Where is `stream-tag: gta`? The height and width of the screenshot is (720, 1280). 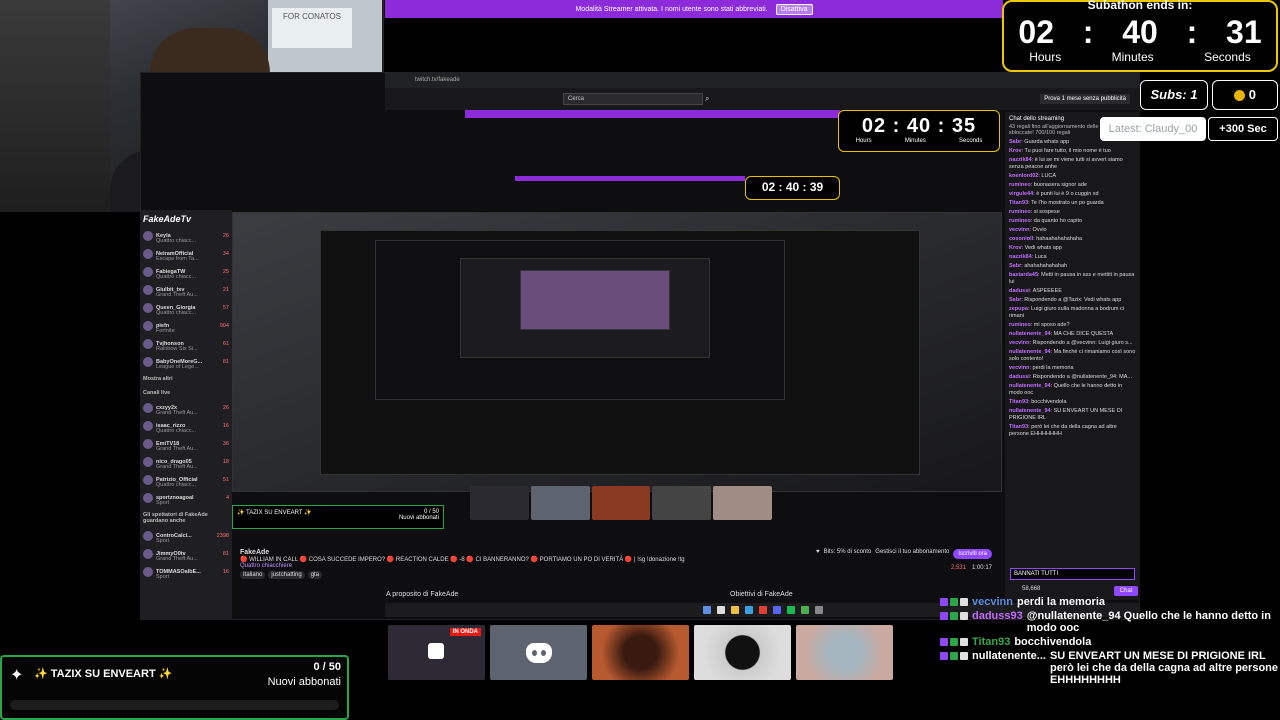
stream-tag: gta is located at coordinates (315, 575).